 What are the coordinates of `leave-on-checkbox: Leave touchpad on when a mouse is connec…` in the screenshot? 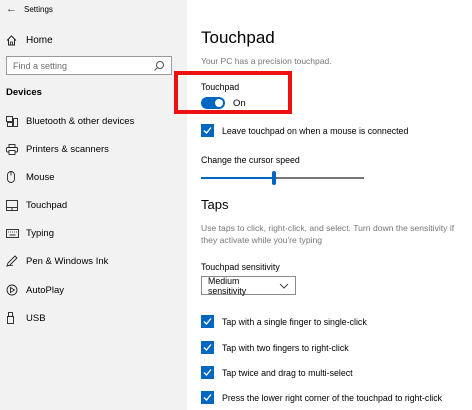 It's located at (304, 130).